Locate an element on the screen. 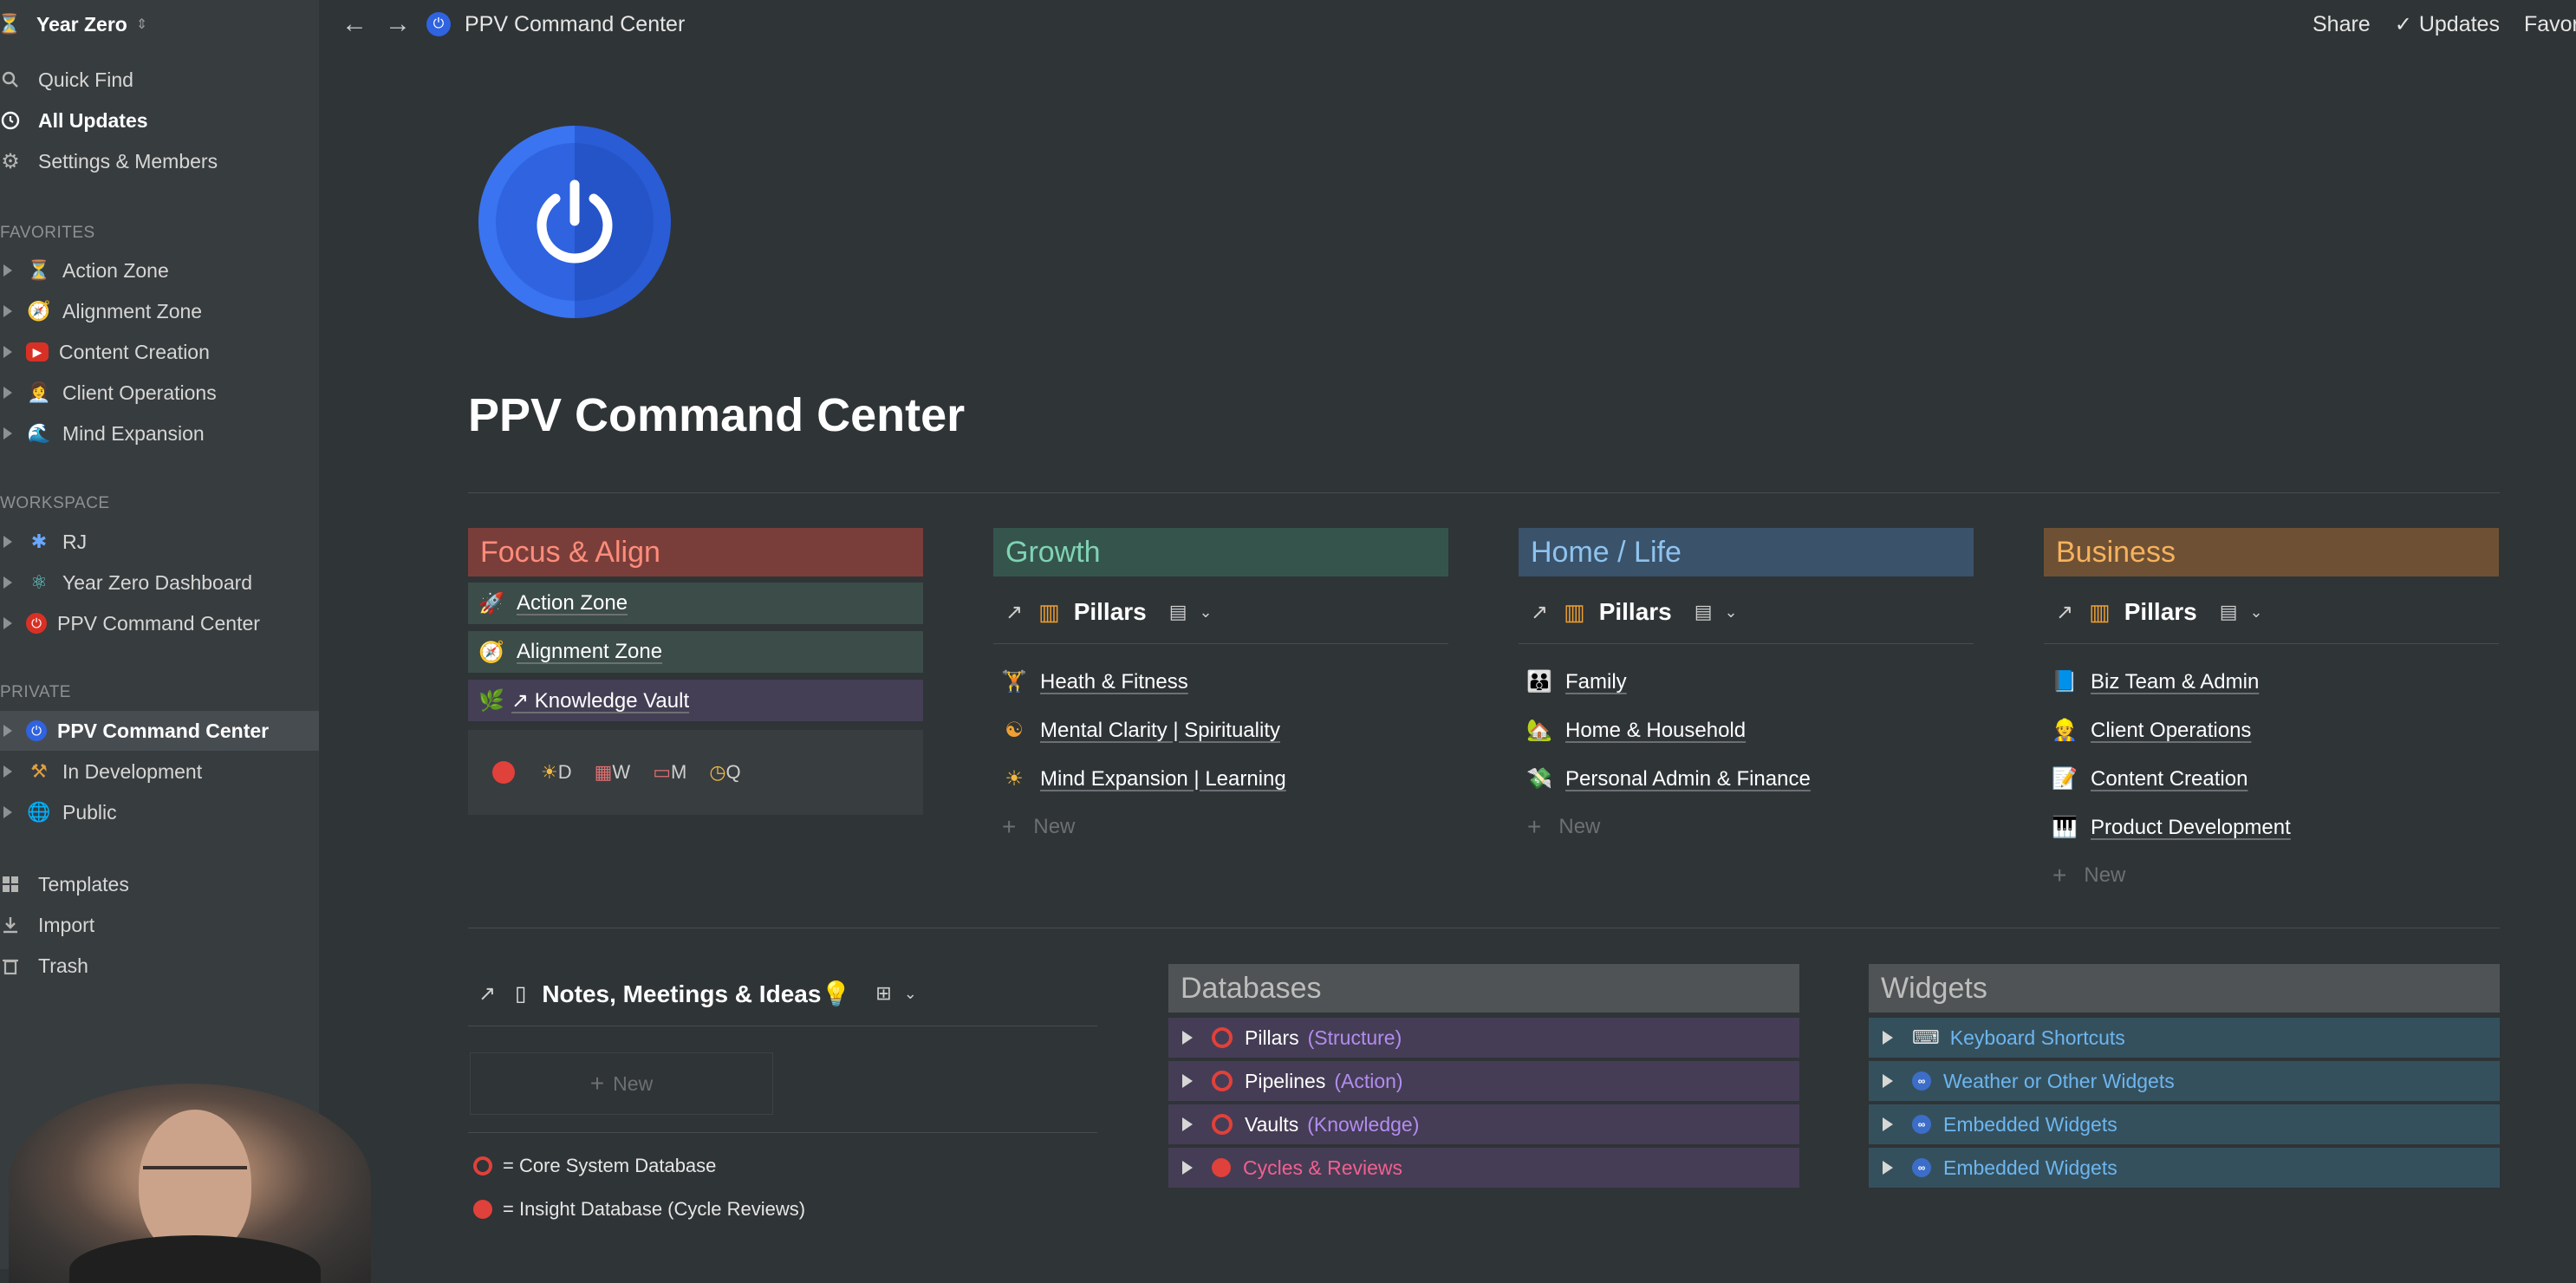 The width and height of the screenshot is (2576, 1283). notes-new-button: + New is located at coordinates (621, 1083).